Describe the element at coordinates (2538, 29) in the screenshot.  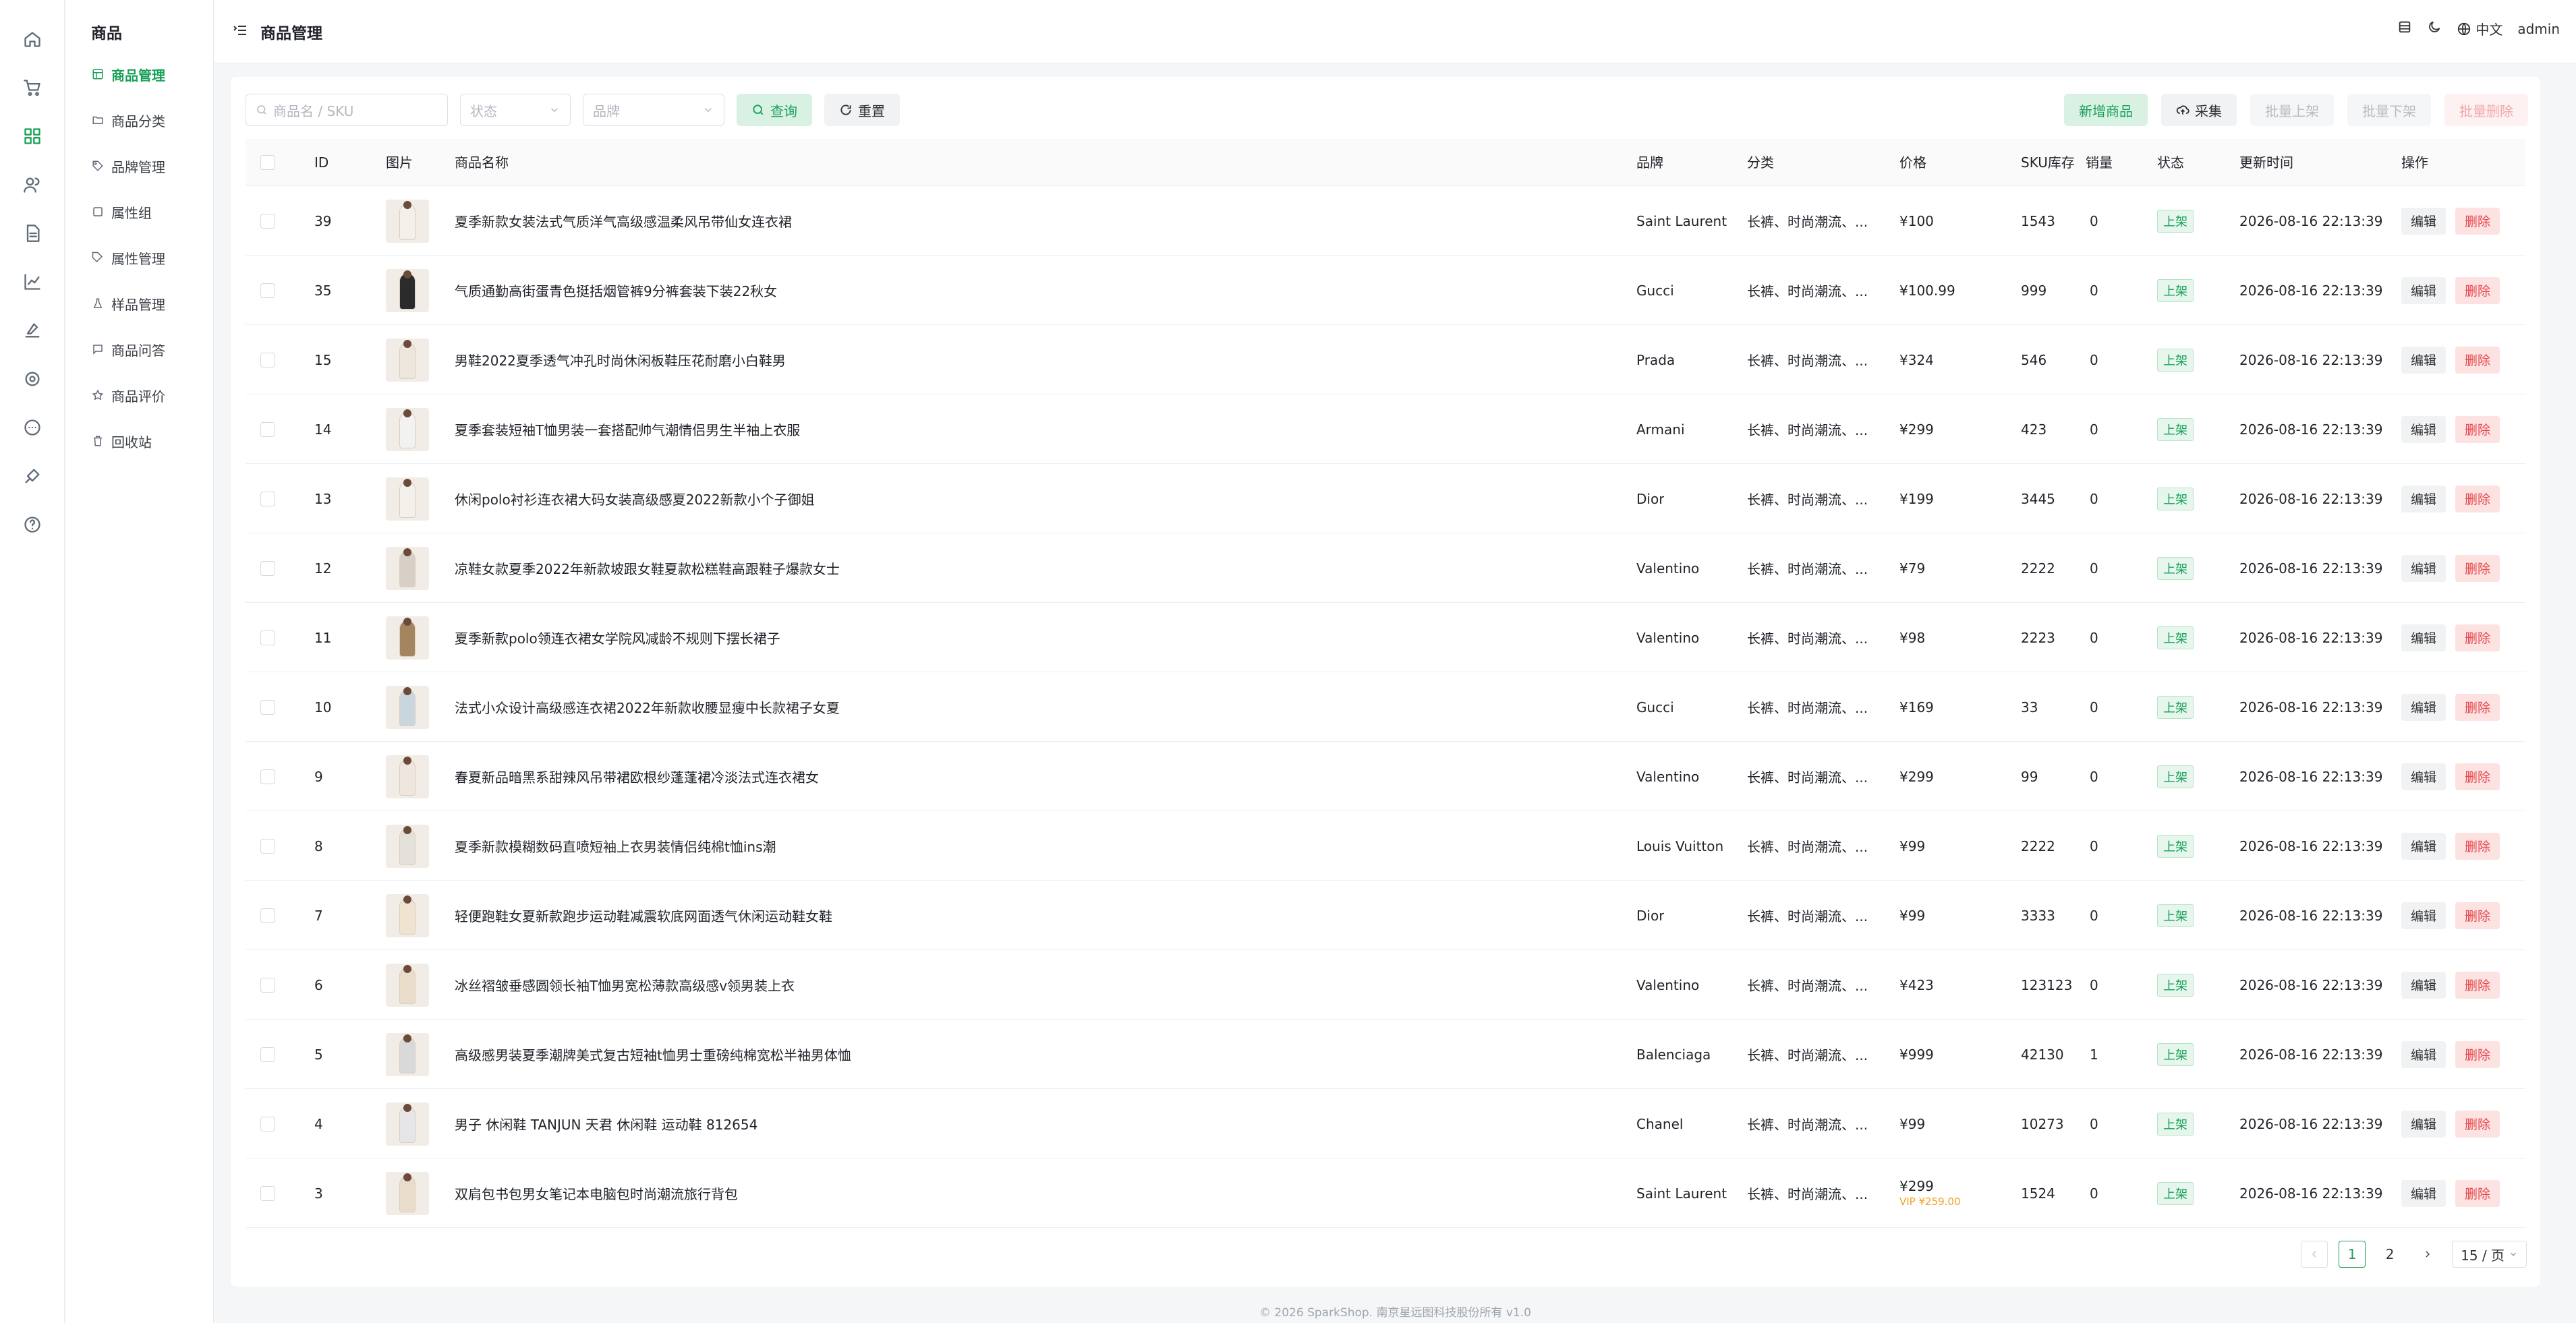
I see `user-menu: admin` at that location.